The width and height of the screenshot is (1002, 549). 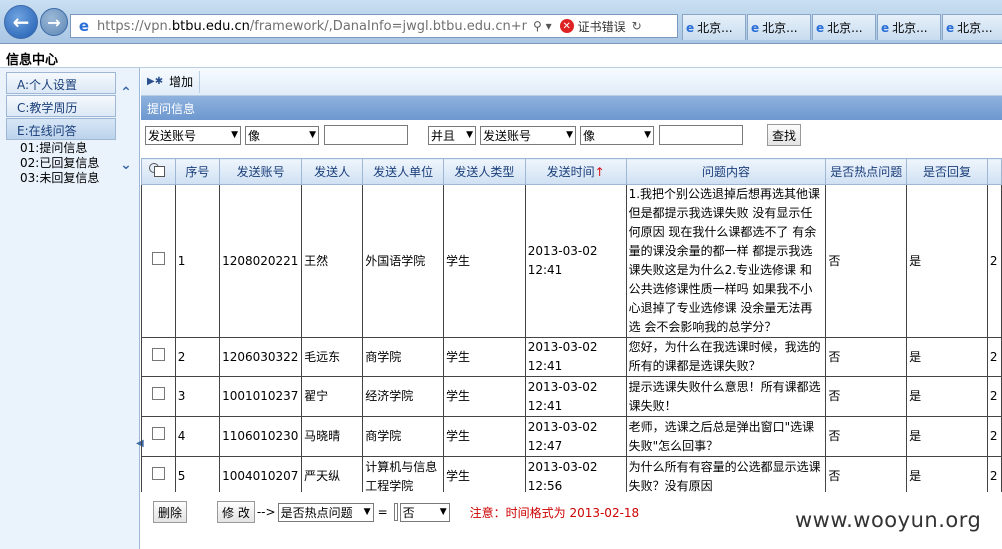 What do you see at coordinates (61, 129) in the screenshot?
I see `sidebar-item-online-qa: E:在线问答` at bounding box center [61, 129].